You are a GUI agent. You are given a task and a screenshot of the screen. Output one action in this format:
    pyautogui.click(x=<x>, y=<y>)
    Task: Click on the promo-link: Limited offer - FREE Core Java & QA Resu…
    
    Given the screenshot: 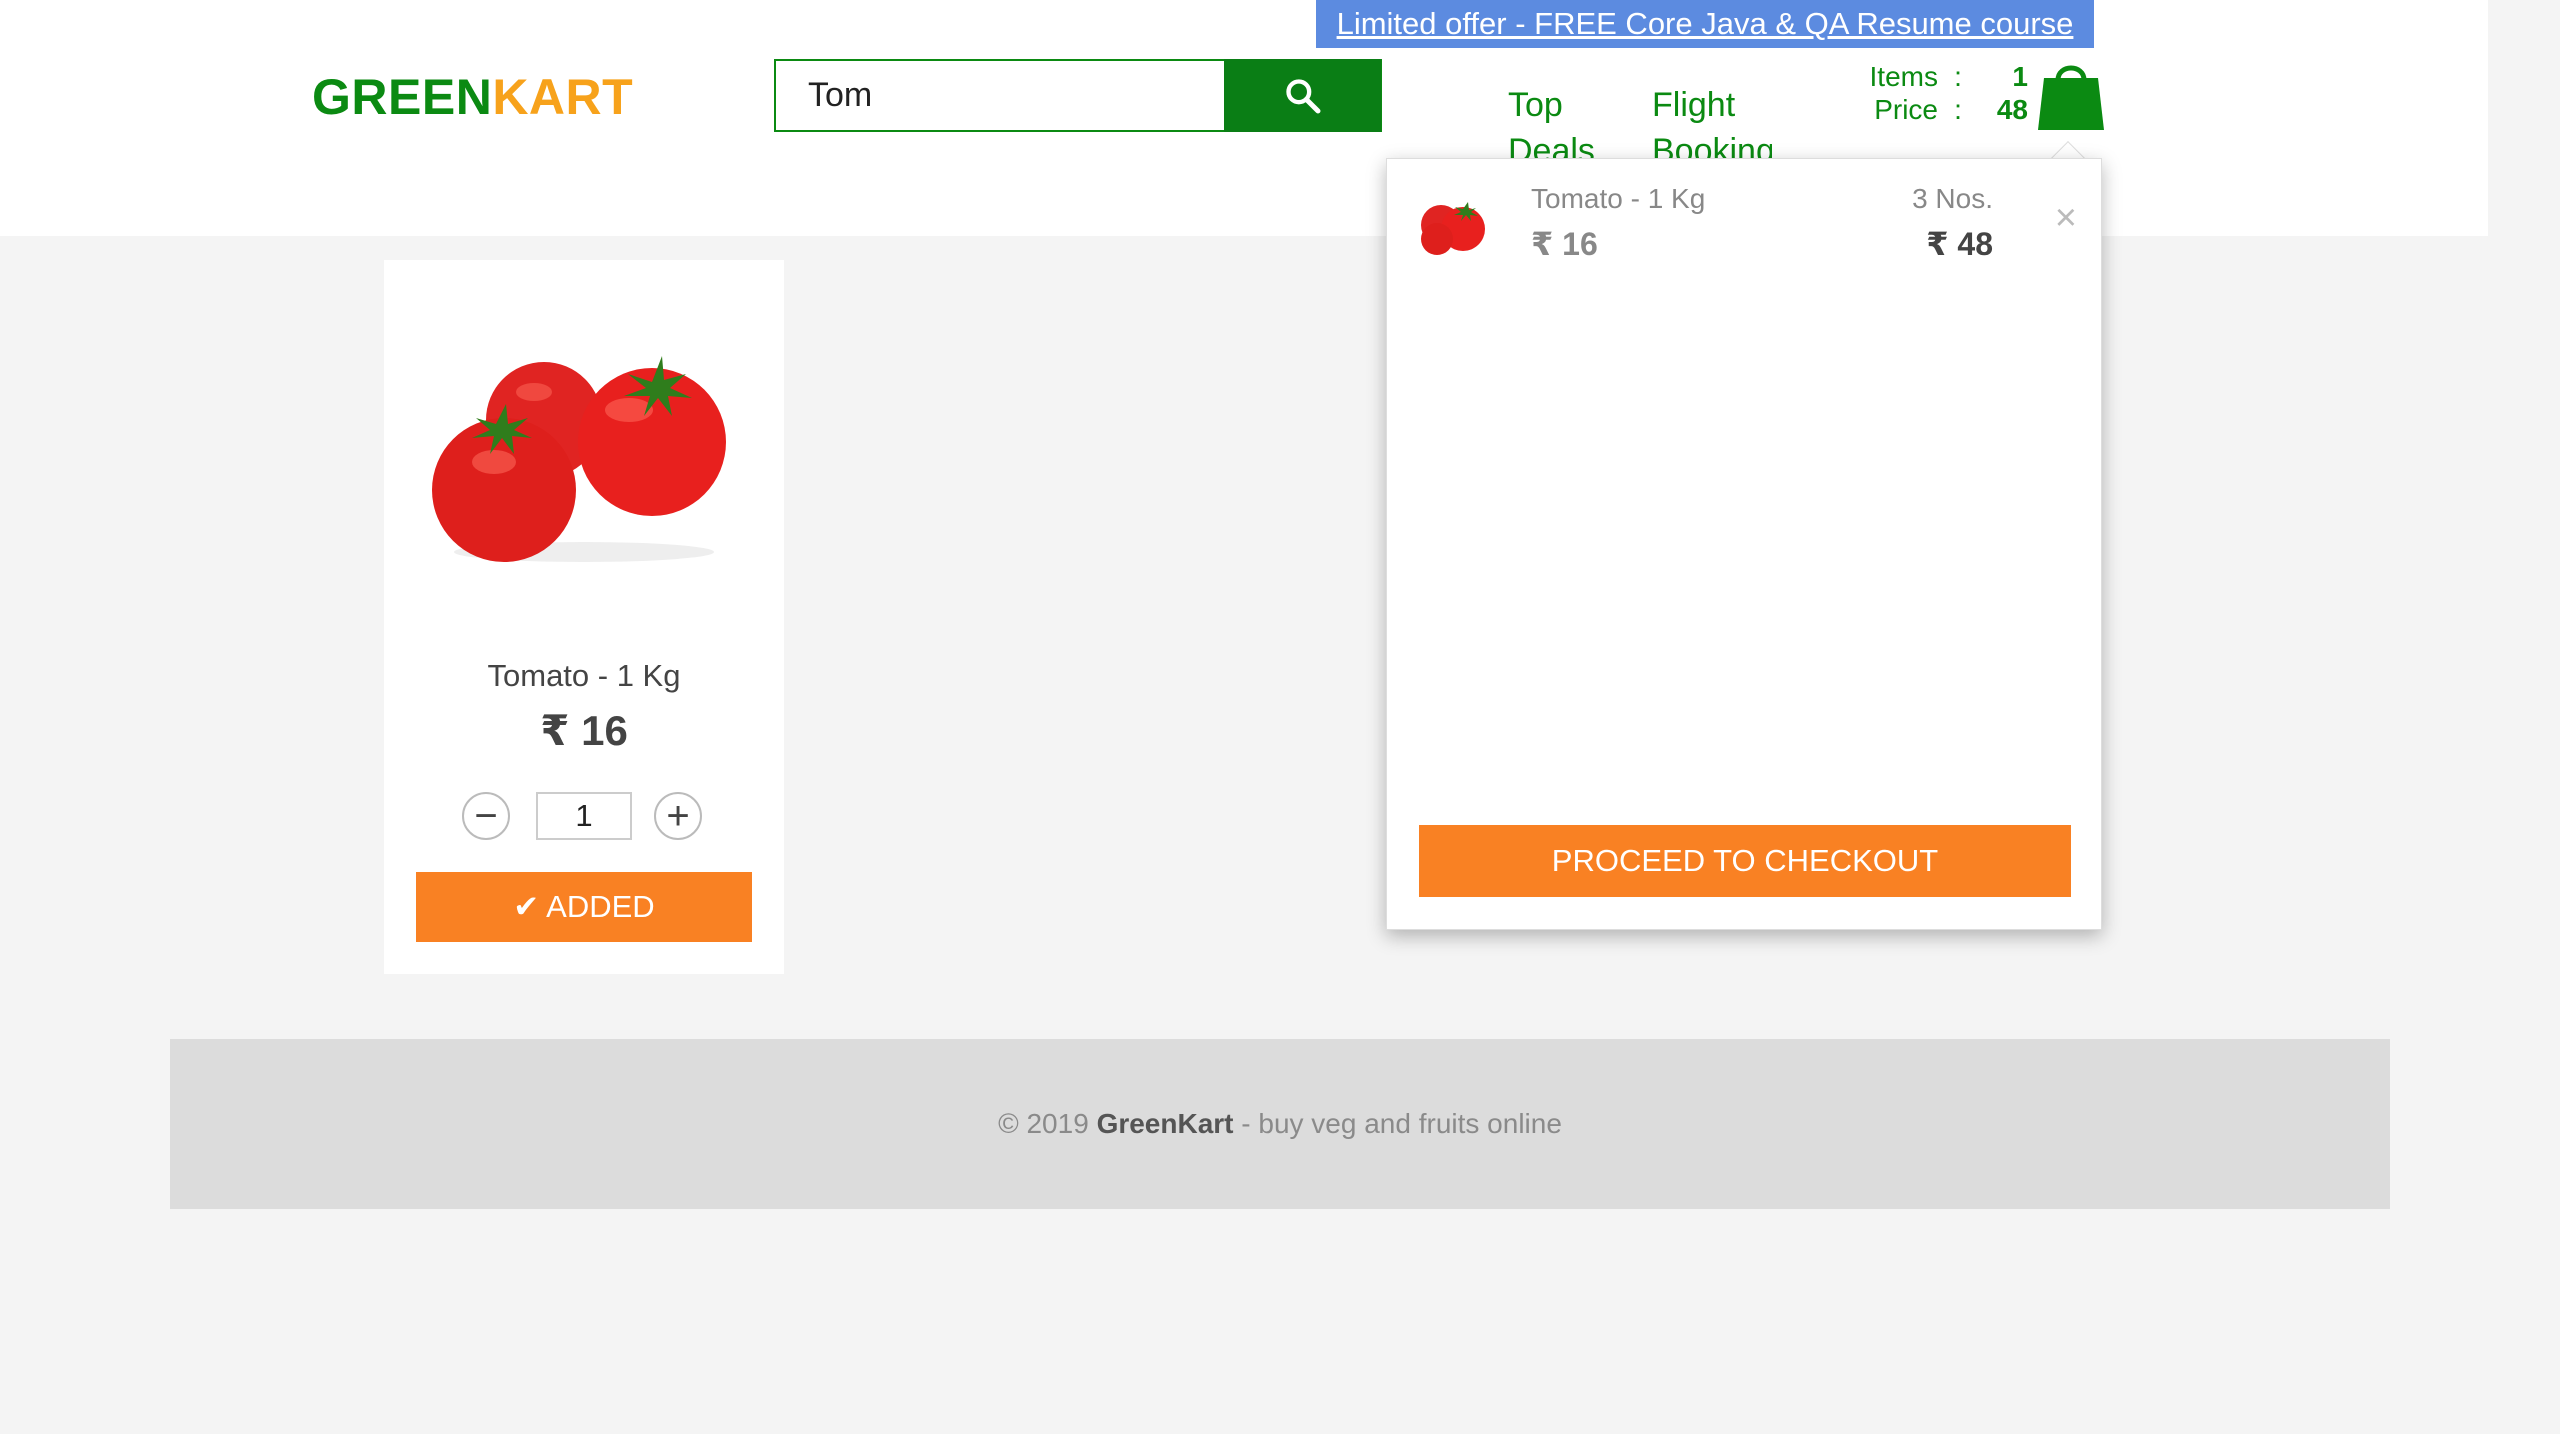 What is the action you would take?
    pyautogui.click(x=1705, y=24)
    